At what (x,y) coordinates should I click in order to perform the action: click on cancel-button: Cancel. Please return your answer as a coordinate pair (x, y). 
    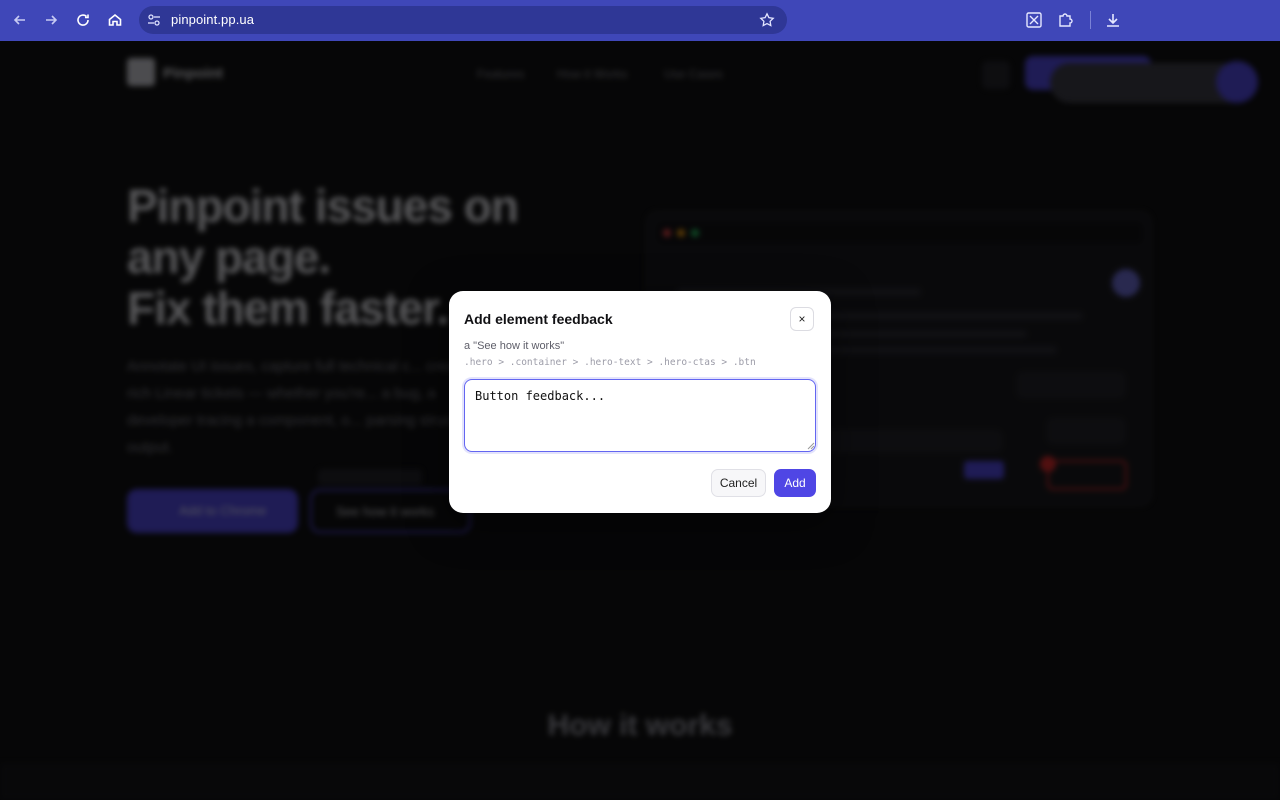
    Looking at the image, I should click on (738, 483).